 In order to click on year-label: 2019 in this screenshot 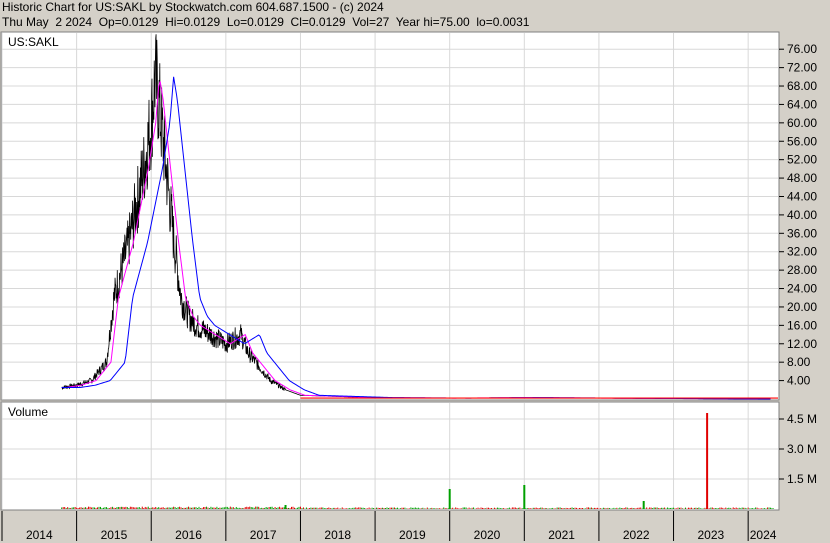, I will do `click(412, 535)`.